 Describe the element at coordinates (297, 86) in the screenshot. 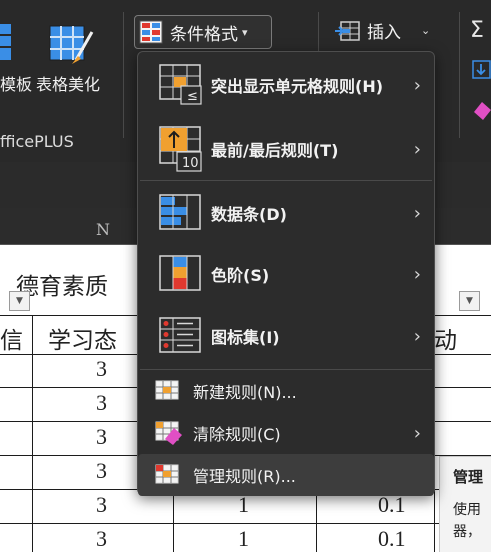

I see `menu-item-label: 突出显示单元格规则(H)` at that location.